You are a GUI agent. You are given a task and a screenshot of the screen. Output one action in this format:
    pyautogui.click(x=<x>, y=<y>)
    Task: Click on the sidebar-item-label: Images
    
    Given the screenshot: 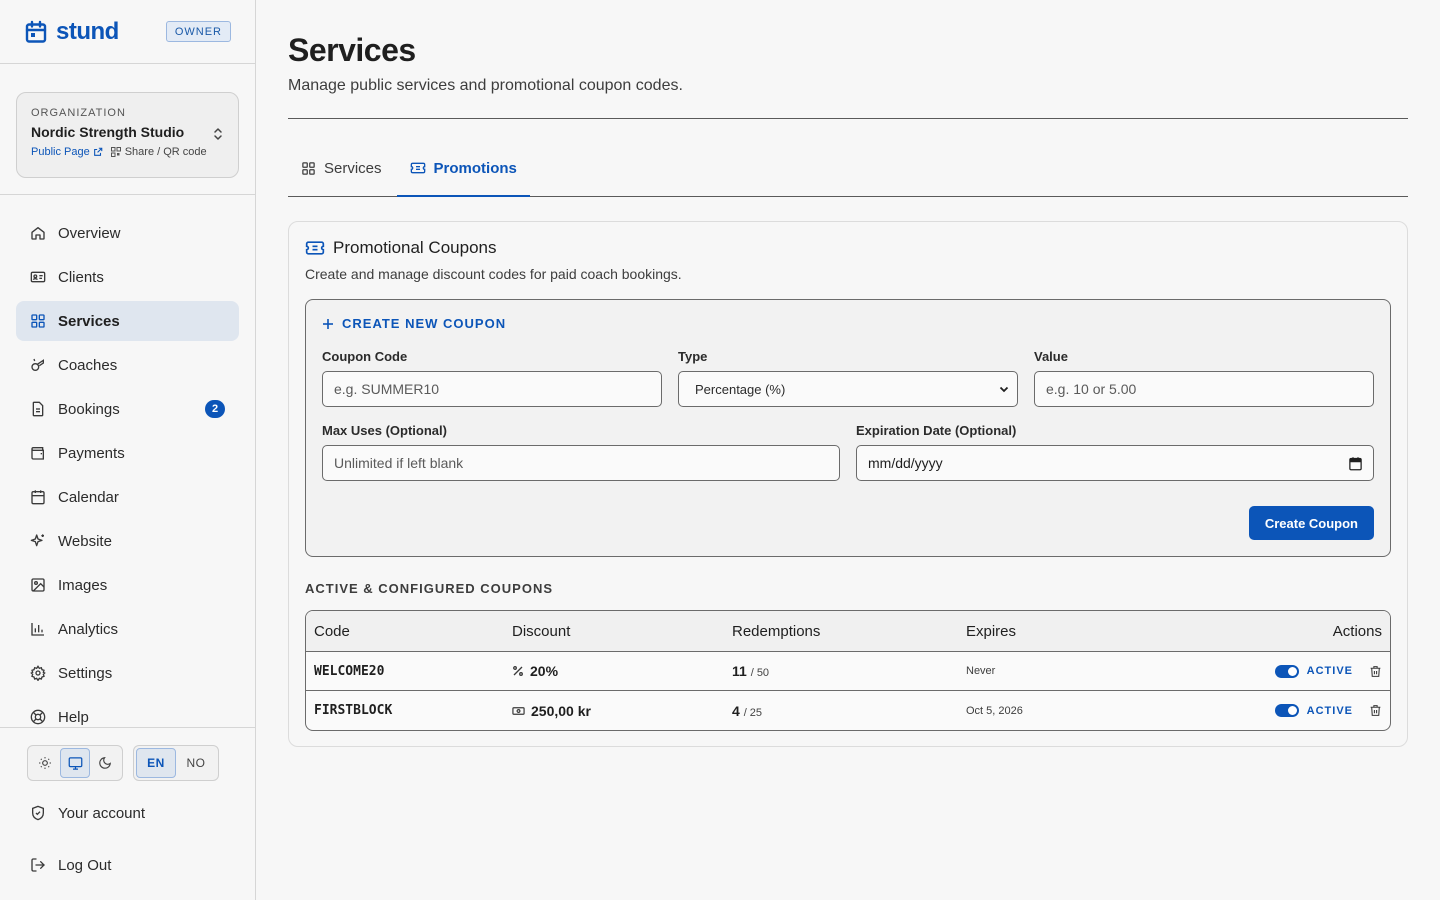 What is the action you would take?
    pyautogui.click(x=83, y=585)
    